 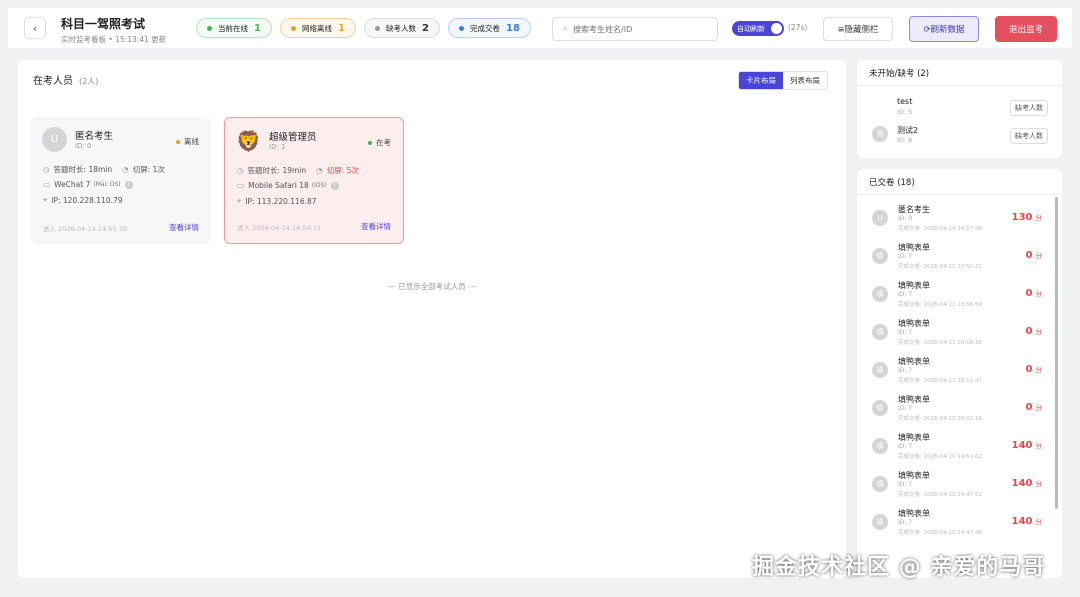 I want to click on avatar: 测, so click(x=880, y=134).